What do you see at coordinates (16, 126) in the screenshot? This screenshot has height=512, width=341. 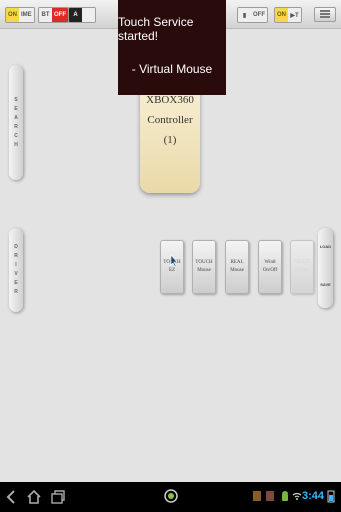 I see `search-letter: R` at bounding box center [16, 126].